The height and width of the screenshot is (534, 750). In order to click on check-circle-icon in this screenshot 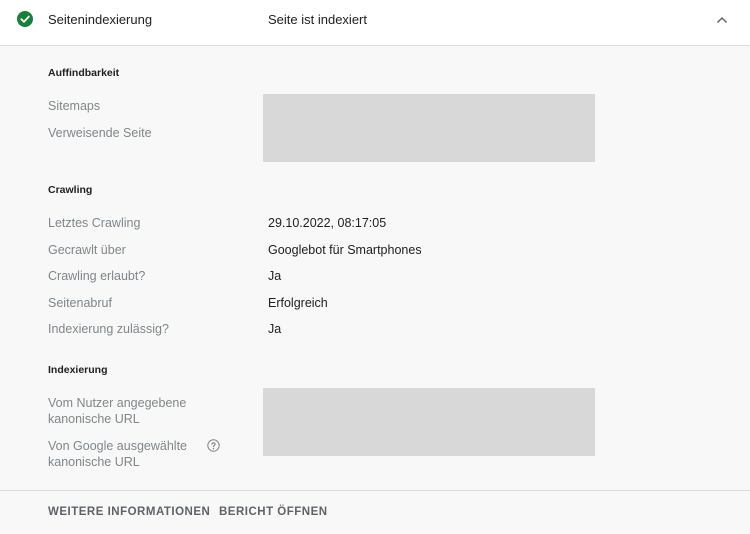, I will do `click(25, 19)`.